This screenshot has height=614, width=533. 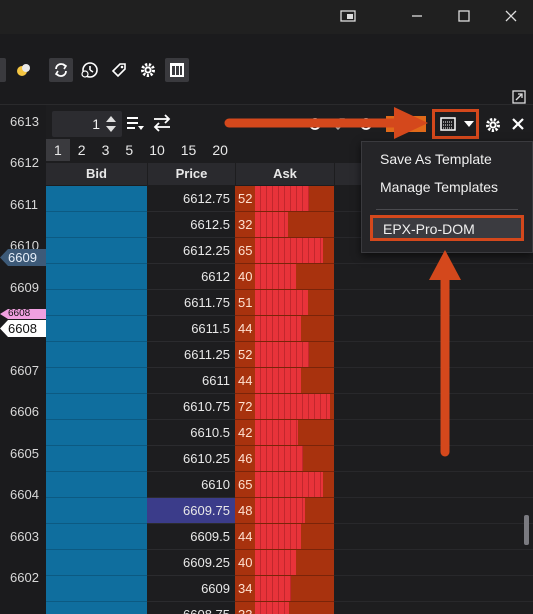 What do you see at coordinates (191, 537) in the screenshot?
I see `price-cell: 6609.5` at bounding box center [191, 537].